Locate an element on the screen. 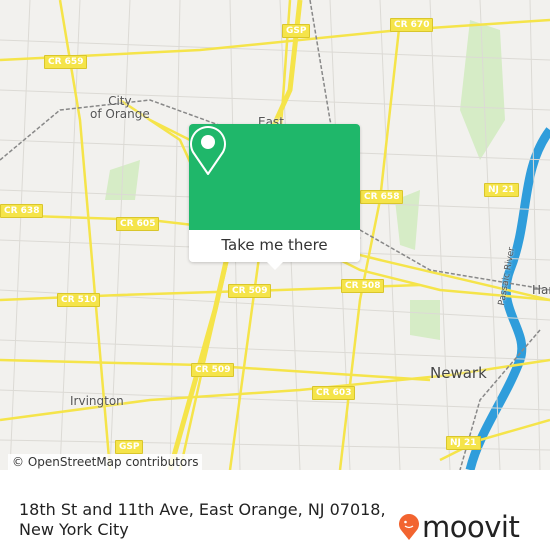  take-me-there-button: Take me there is located at coordinates (274, 246).